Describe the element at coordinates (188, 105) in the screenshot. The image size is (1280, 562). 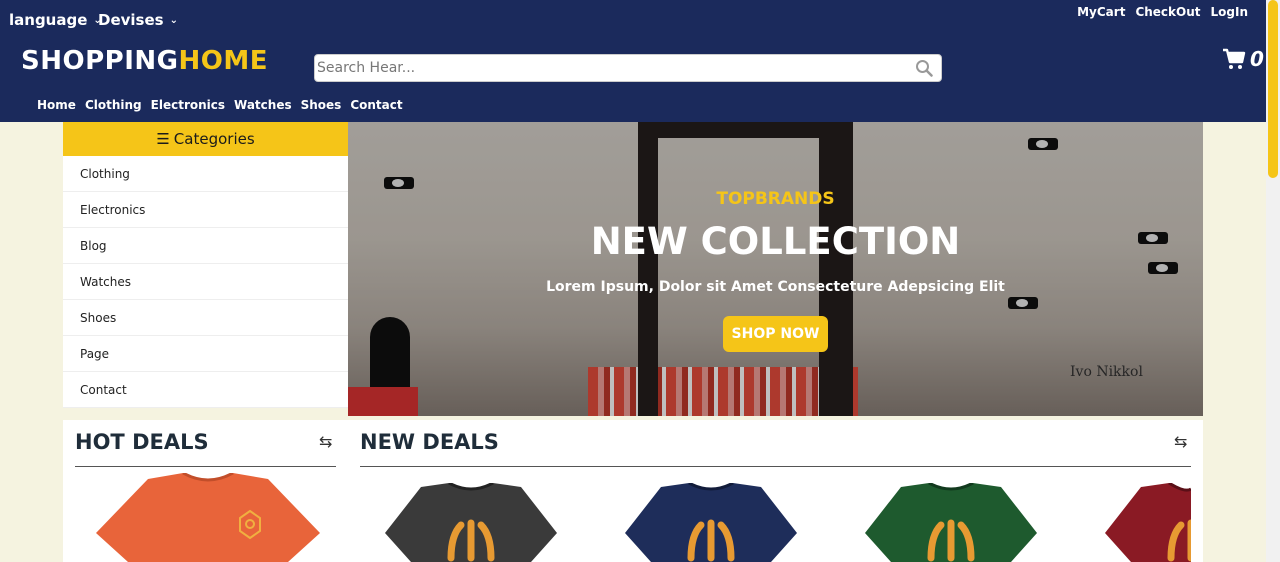
I see `nav-electronics: Electronics` at that location.